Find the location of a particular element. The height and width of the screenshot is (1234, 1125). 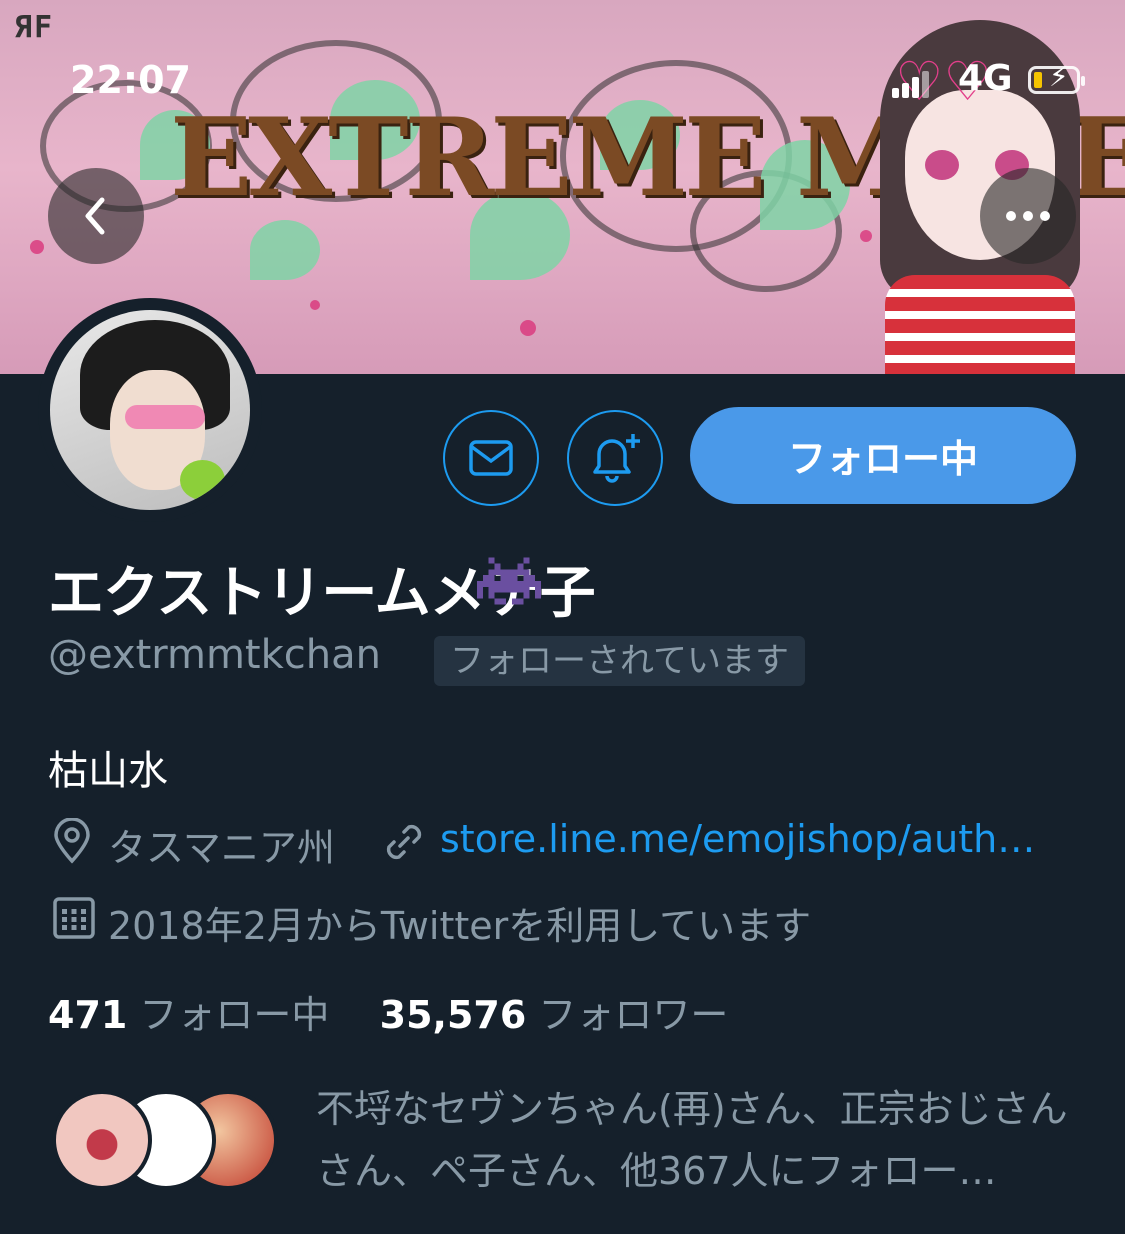

banner-logo: ЯF is located at coordinates (34, 27).